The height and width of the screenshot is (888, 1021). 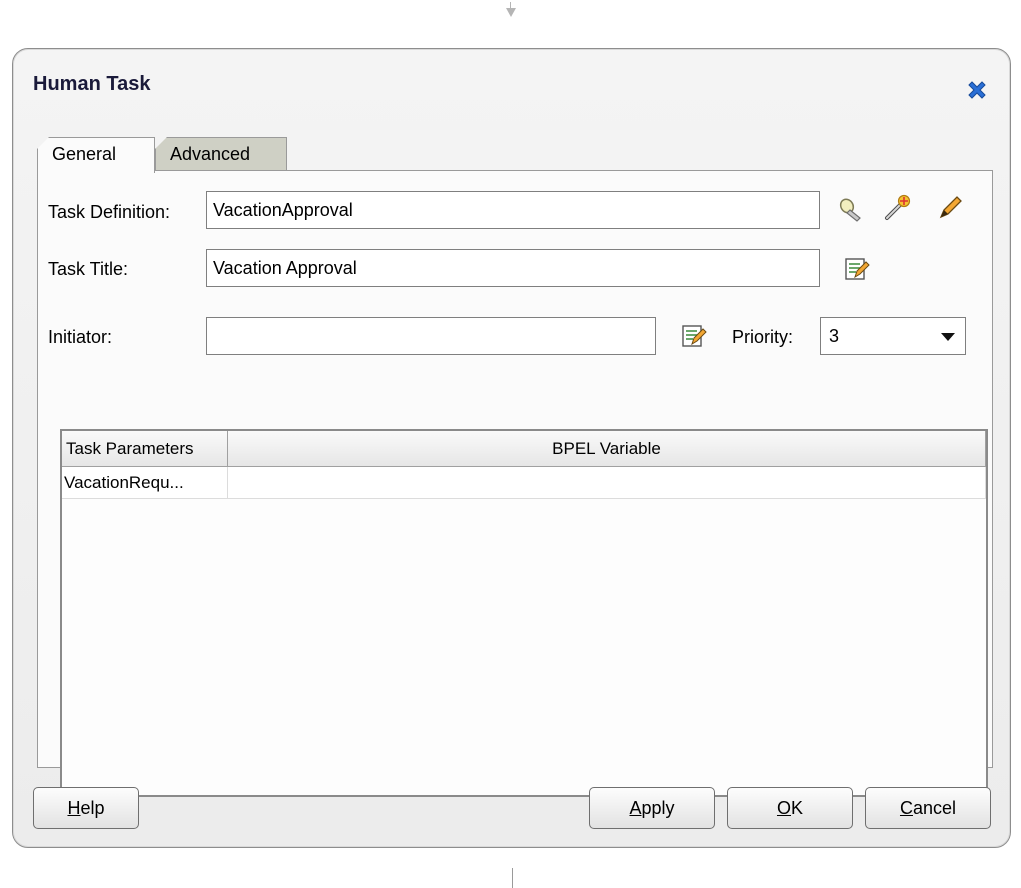 I want to click on magic-wand-icon, so click(x=898, y=207).